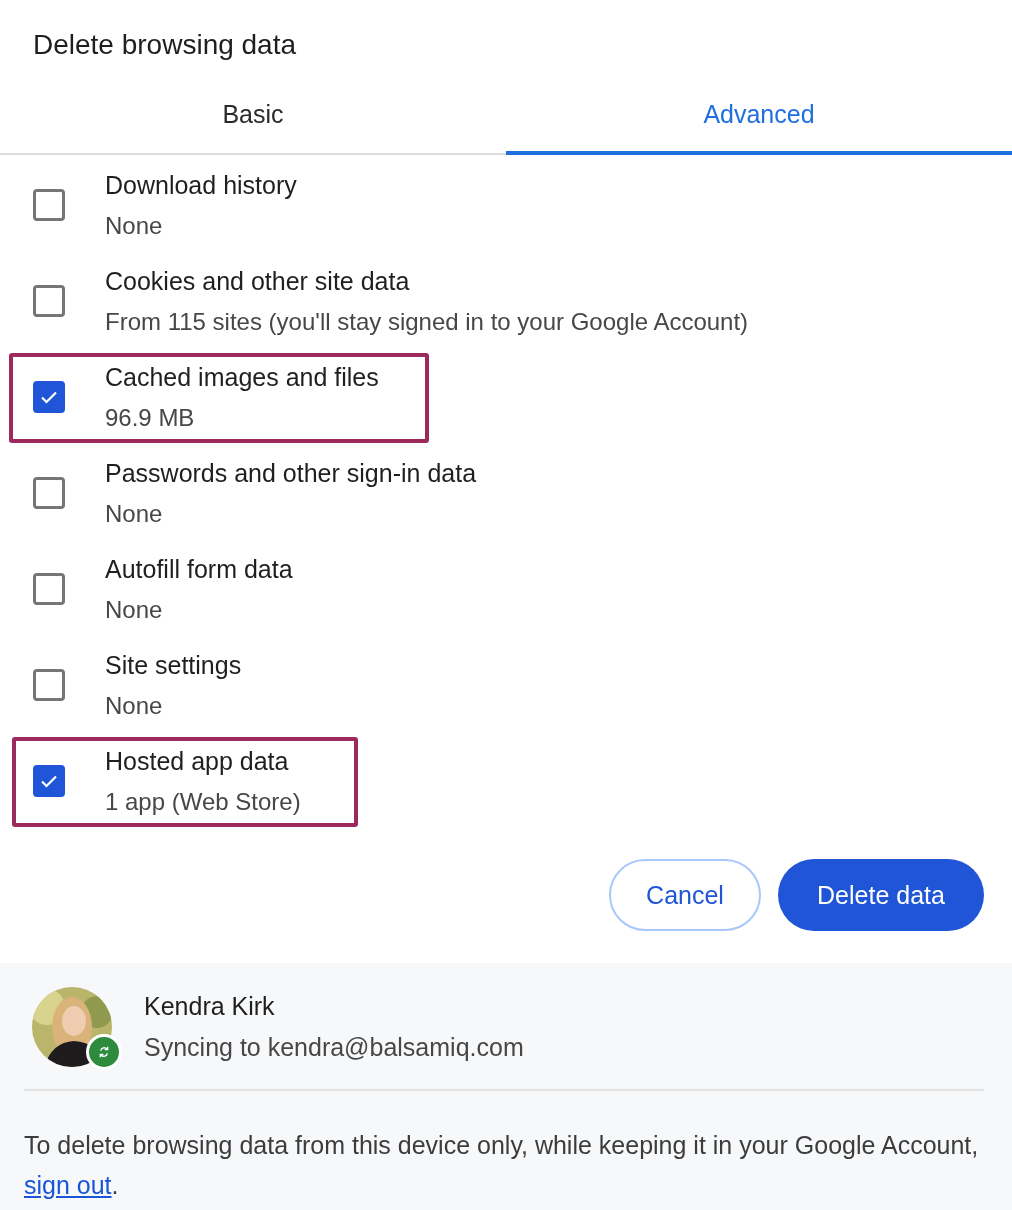 This screenshot has height=1210, width=1012. Describe the element at coordinates (258, 281) in the screenshot. I see `item-label: Cookies and other site data` at that location.